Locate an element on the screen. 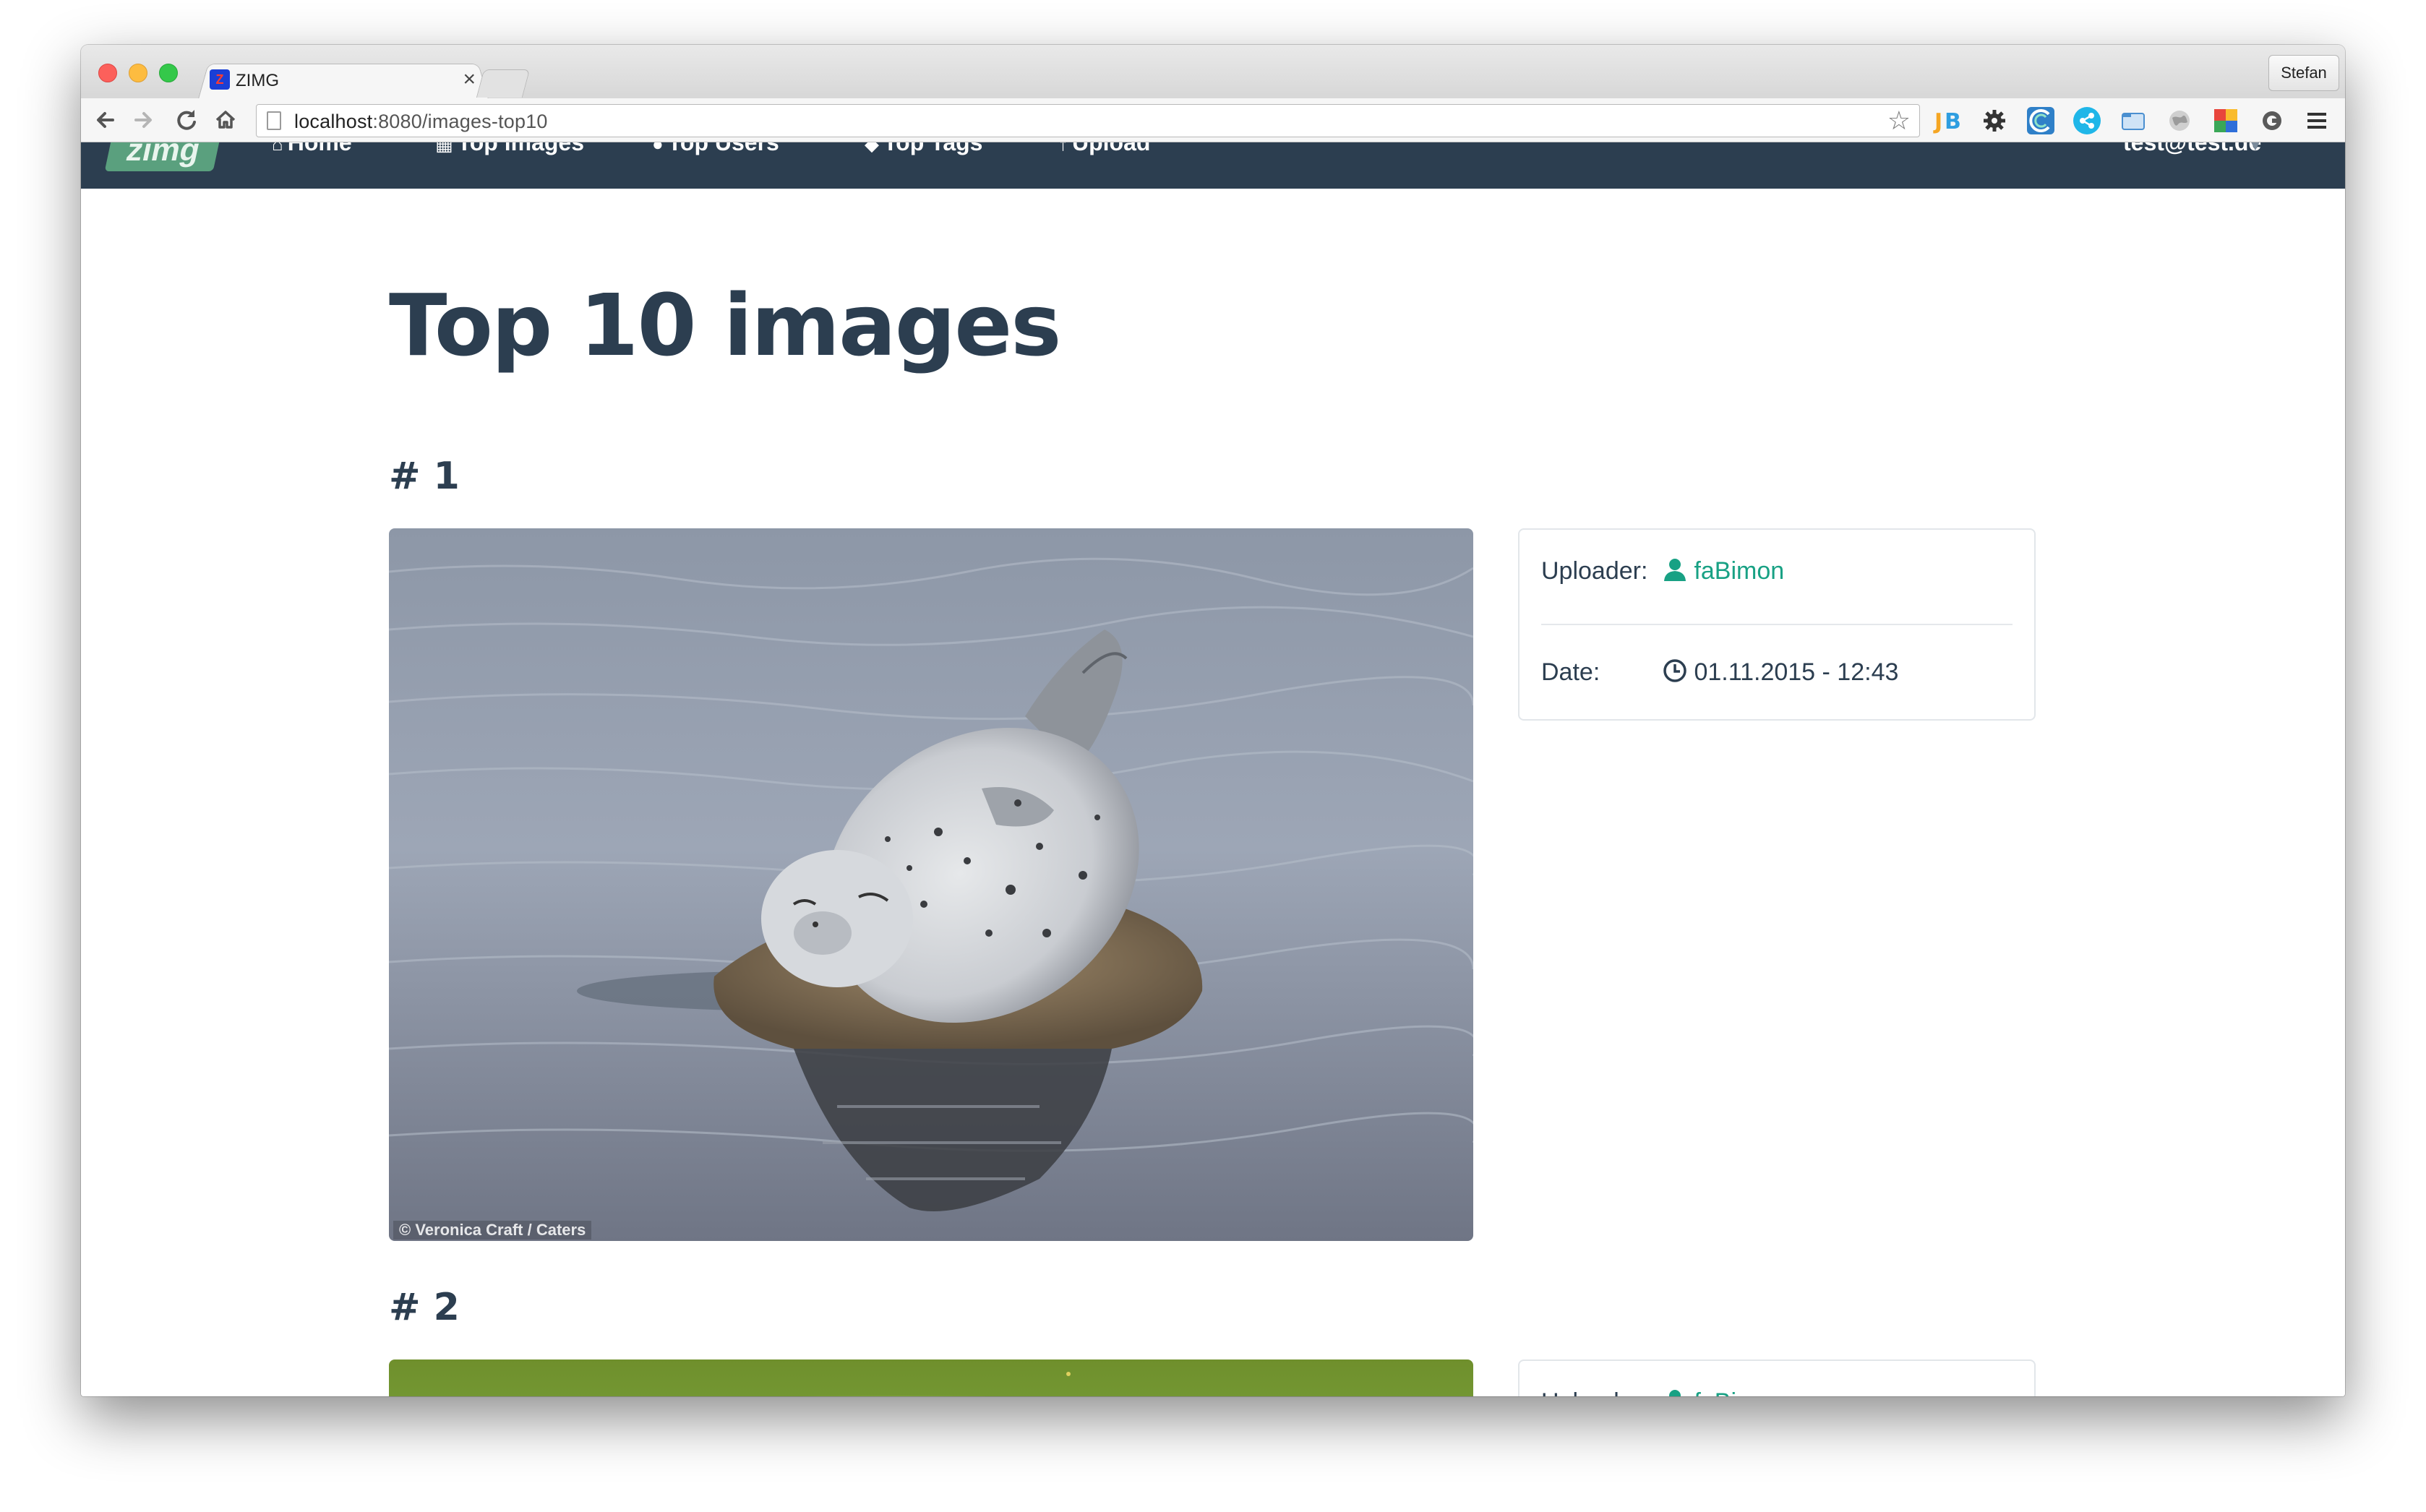  page-icon is located at coordinates (274, 120).